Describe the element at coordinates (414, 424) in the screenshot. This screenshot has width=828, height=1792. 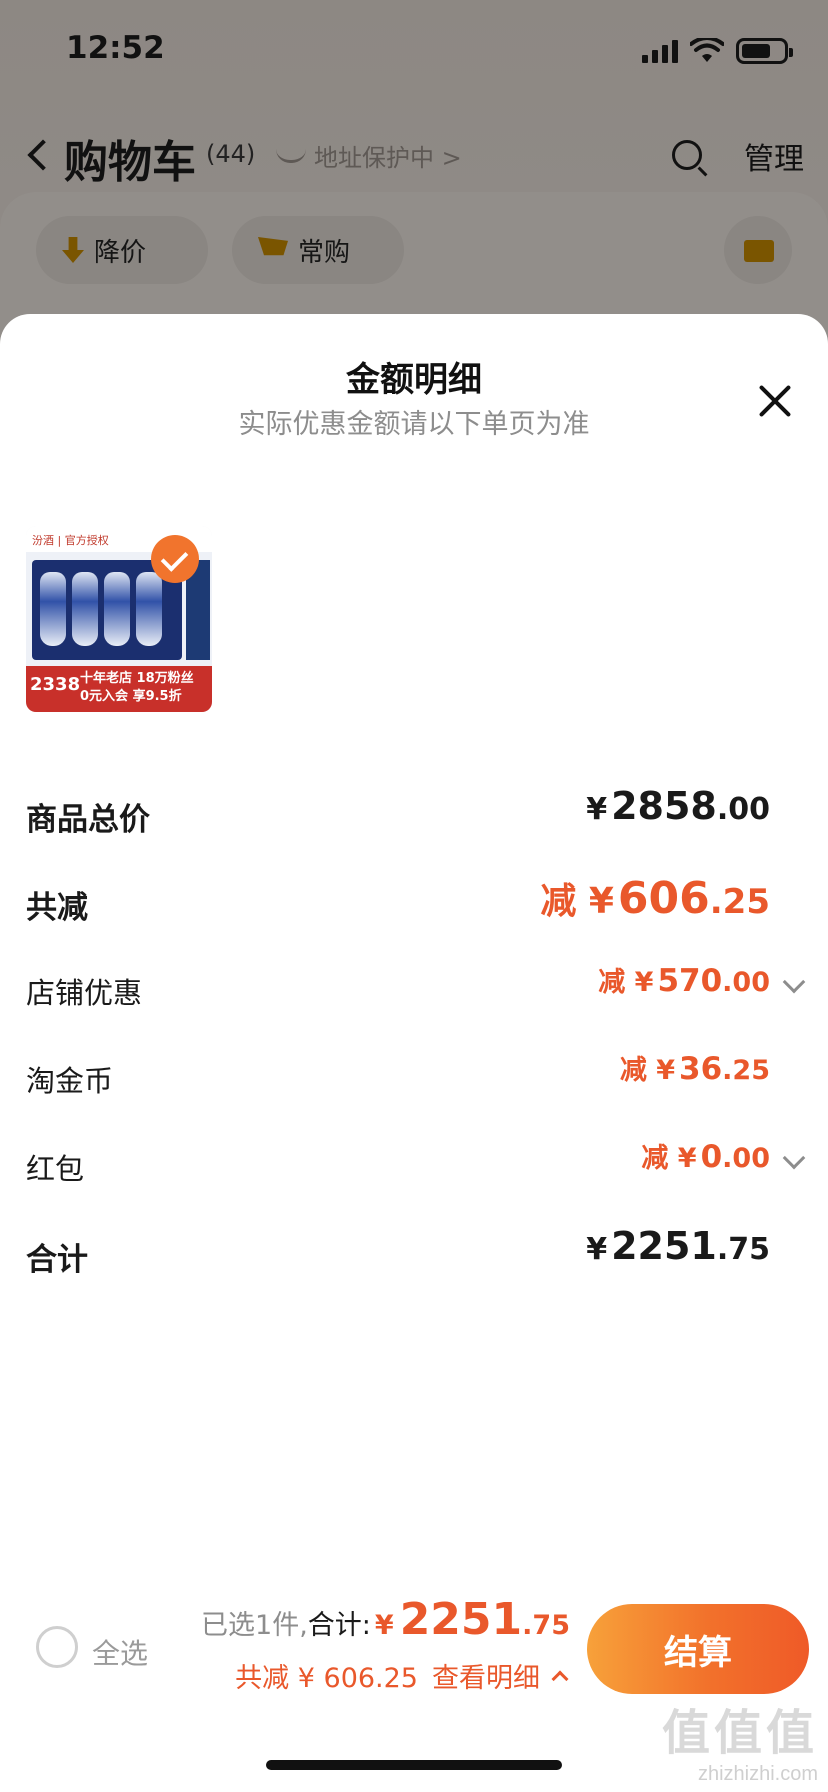
I see `sheet-subtitle: 实际优惠金额请以下单页为准` at that location.